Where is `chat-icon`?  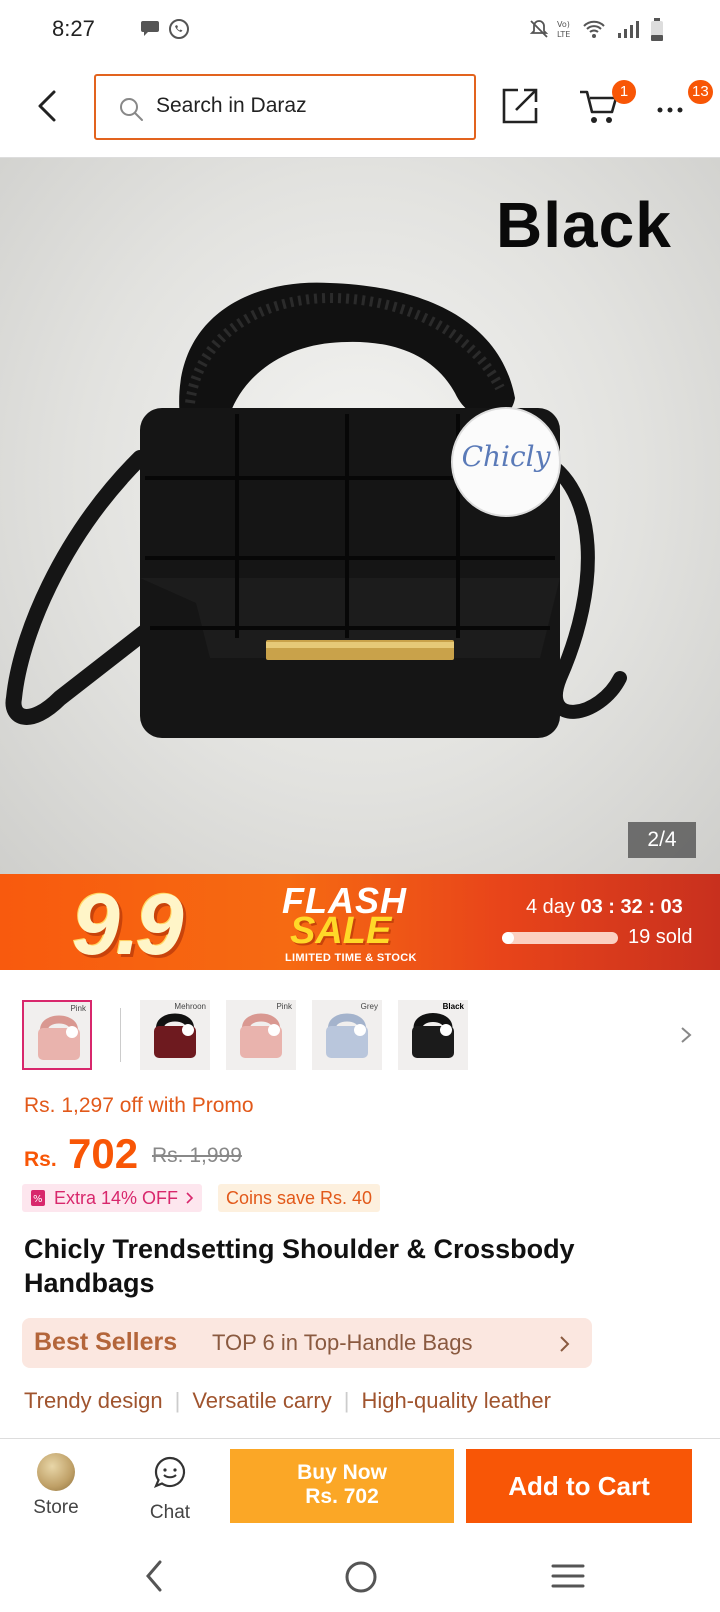
chat-icon is located at coordinates (169, 1472).